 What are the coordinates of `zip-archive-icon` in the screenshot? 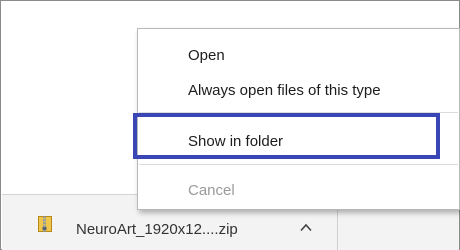 It's located at (45, 224).